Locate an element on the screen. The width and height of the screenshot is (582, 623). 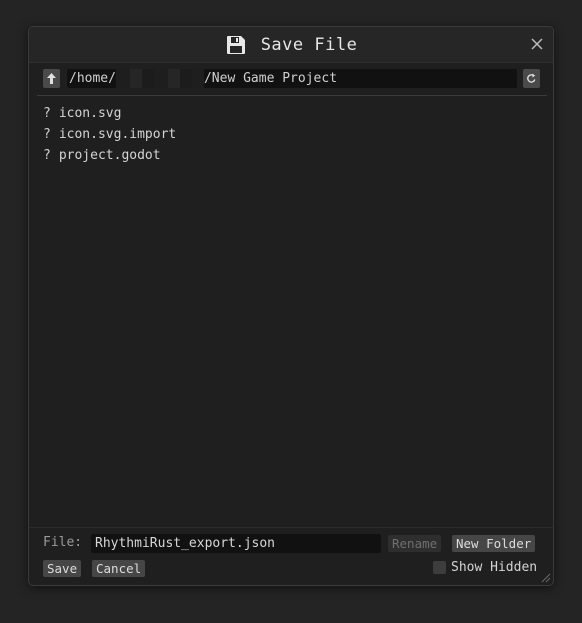
path-bar: /home/ /New Game Project is located at coordinates (291, 79).